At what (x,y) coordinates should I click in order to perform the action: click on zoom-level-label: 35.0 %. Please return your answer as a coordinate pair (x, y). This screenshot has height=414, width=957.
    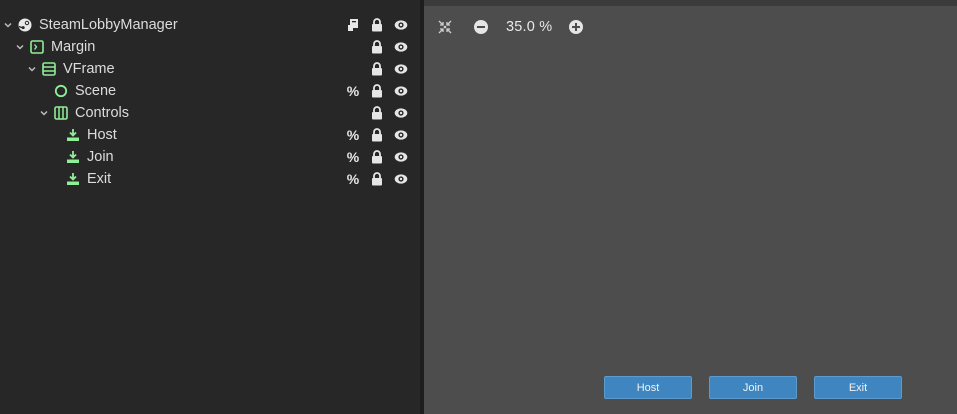
    Looking at the image, I should click on (529, 27).